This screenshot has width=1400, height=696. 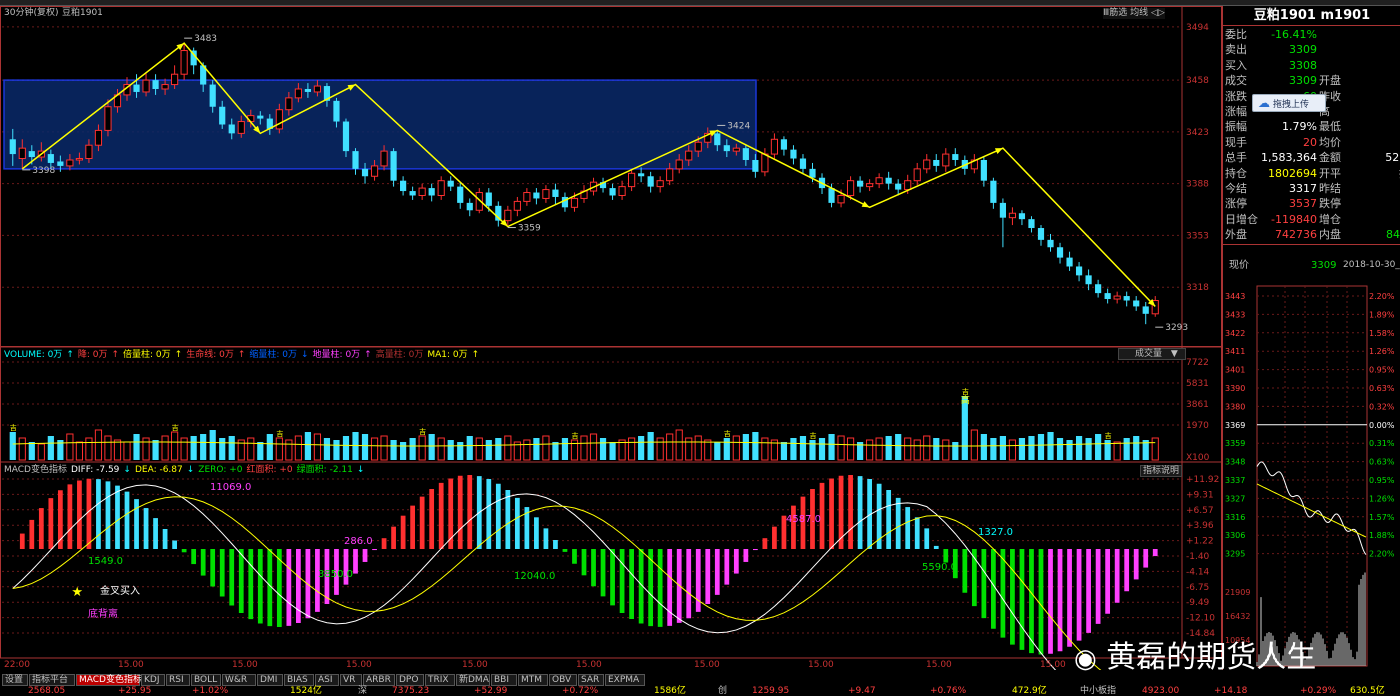 What do you see at coordinates (380, 124) in the screenshot?
I see `consolidation-box` at bounding box center [380, 124].